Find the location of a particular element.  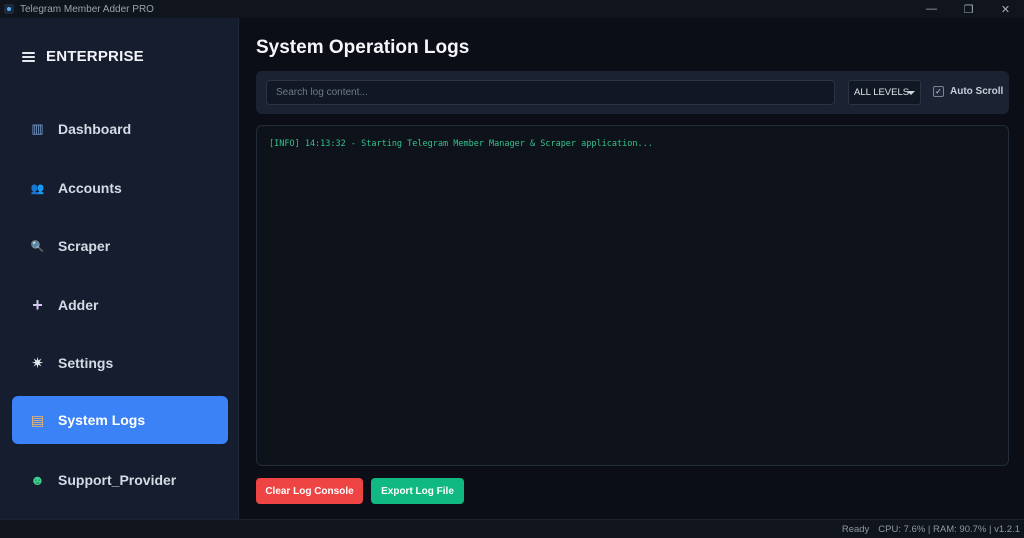

close-button: ✕ is located at coordinates (1005, 9).